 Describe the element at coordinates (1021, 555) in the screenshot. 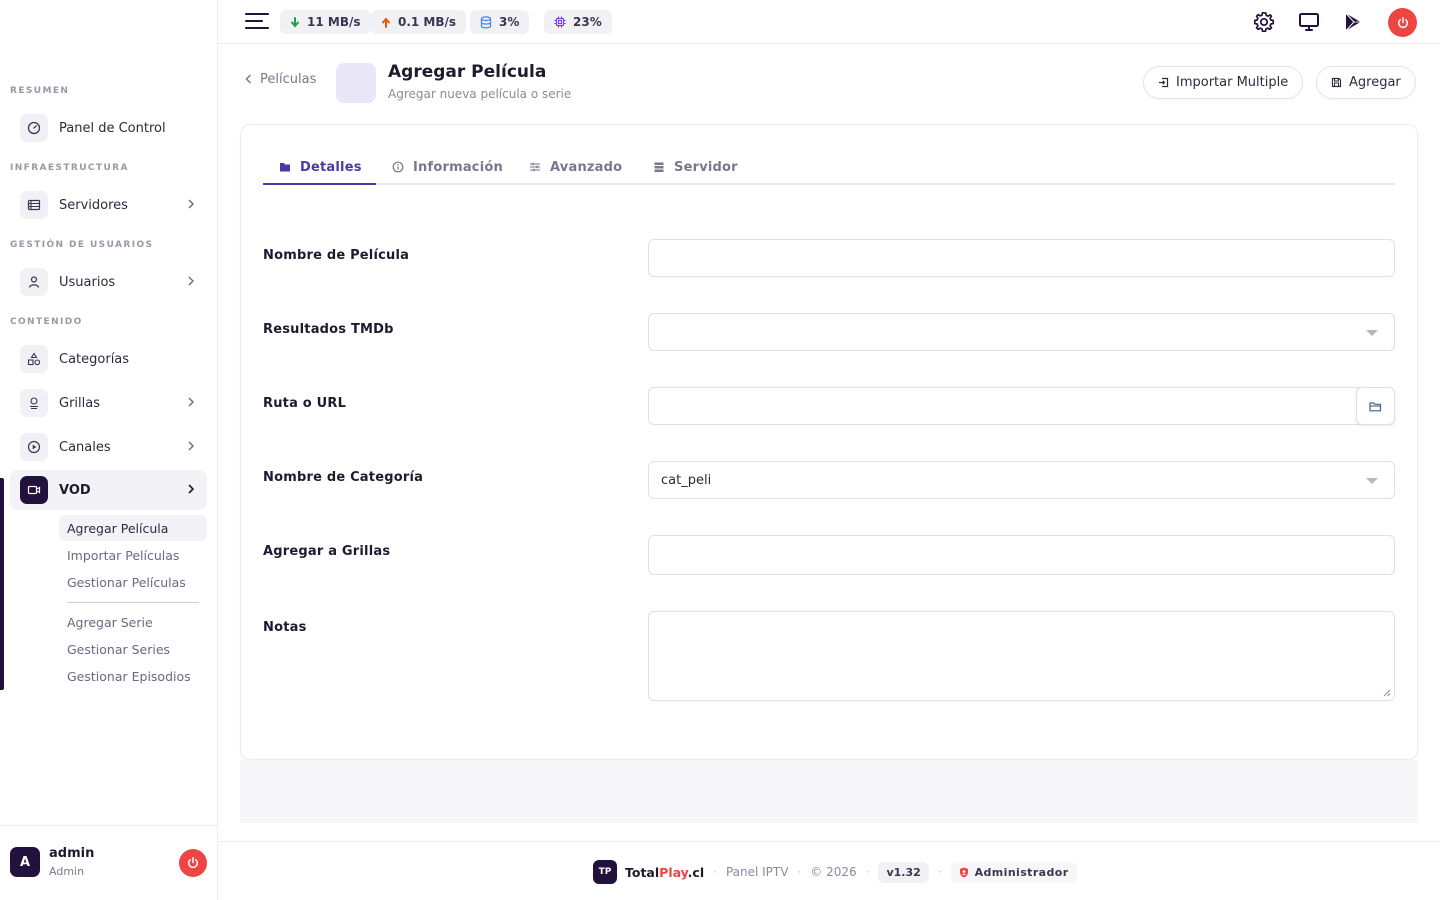

I see `agregar-grillas-multiselect` at that location.